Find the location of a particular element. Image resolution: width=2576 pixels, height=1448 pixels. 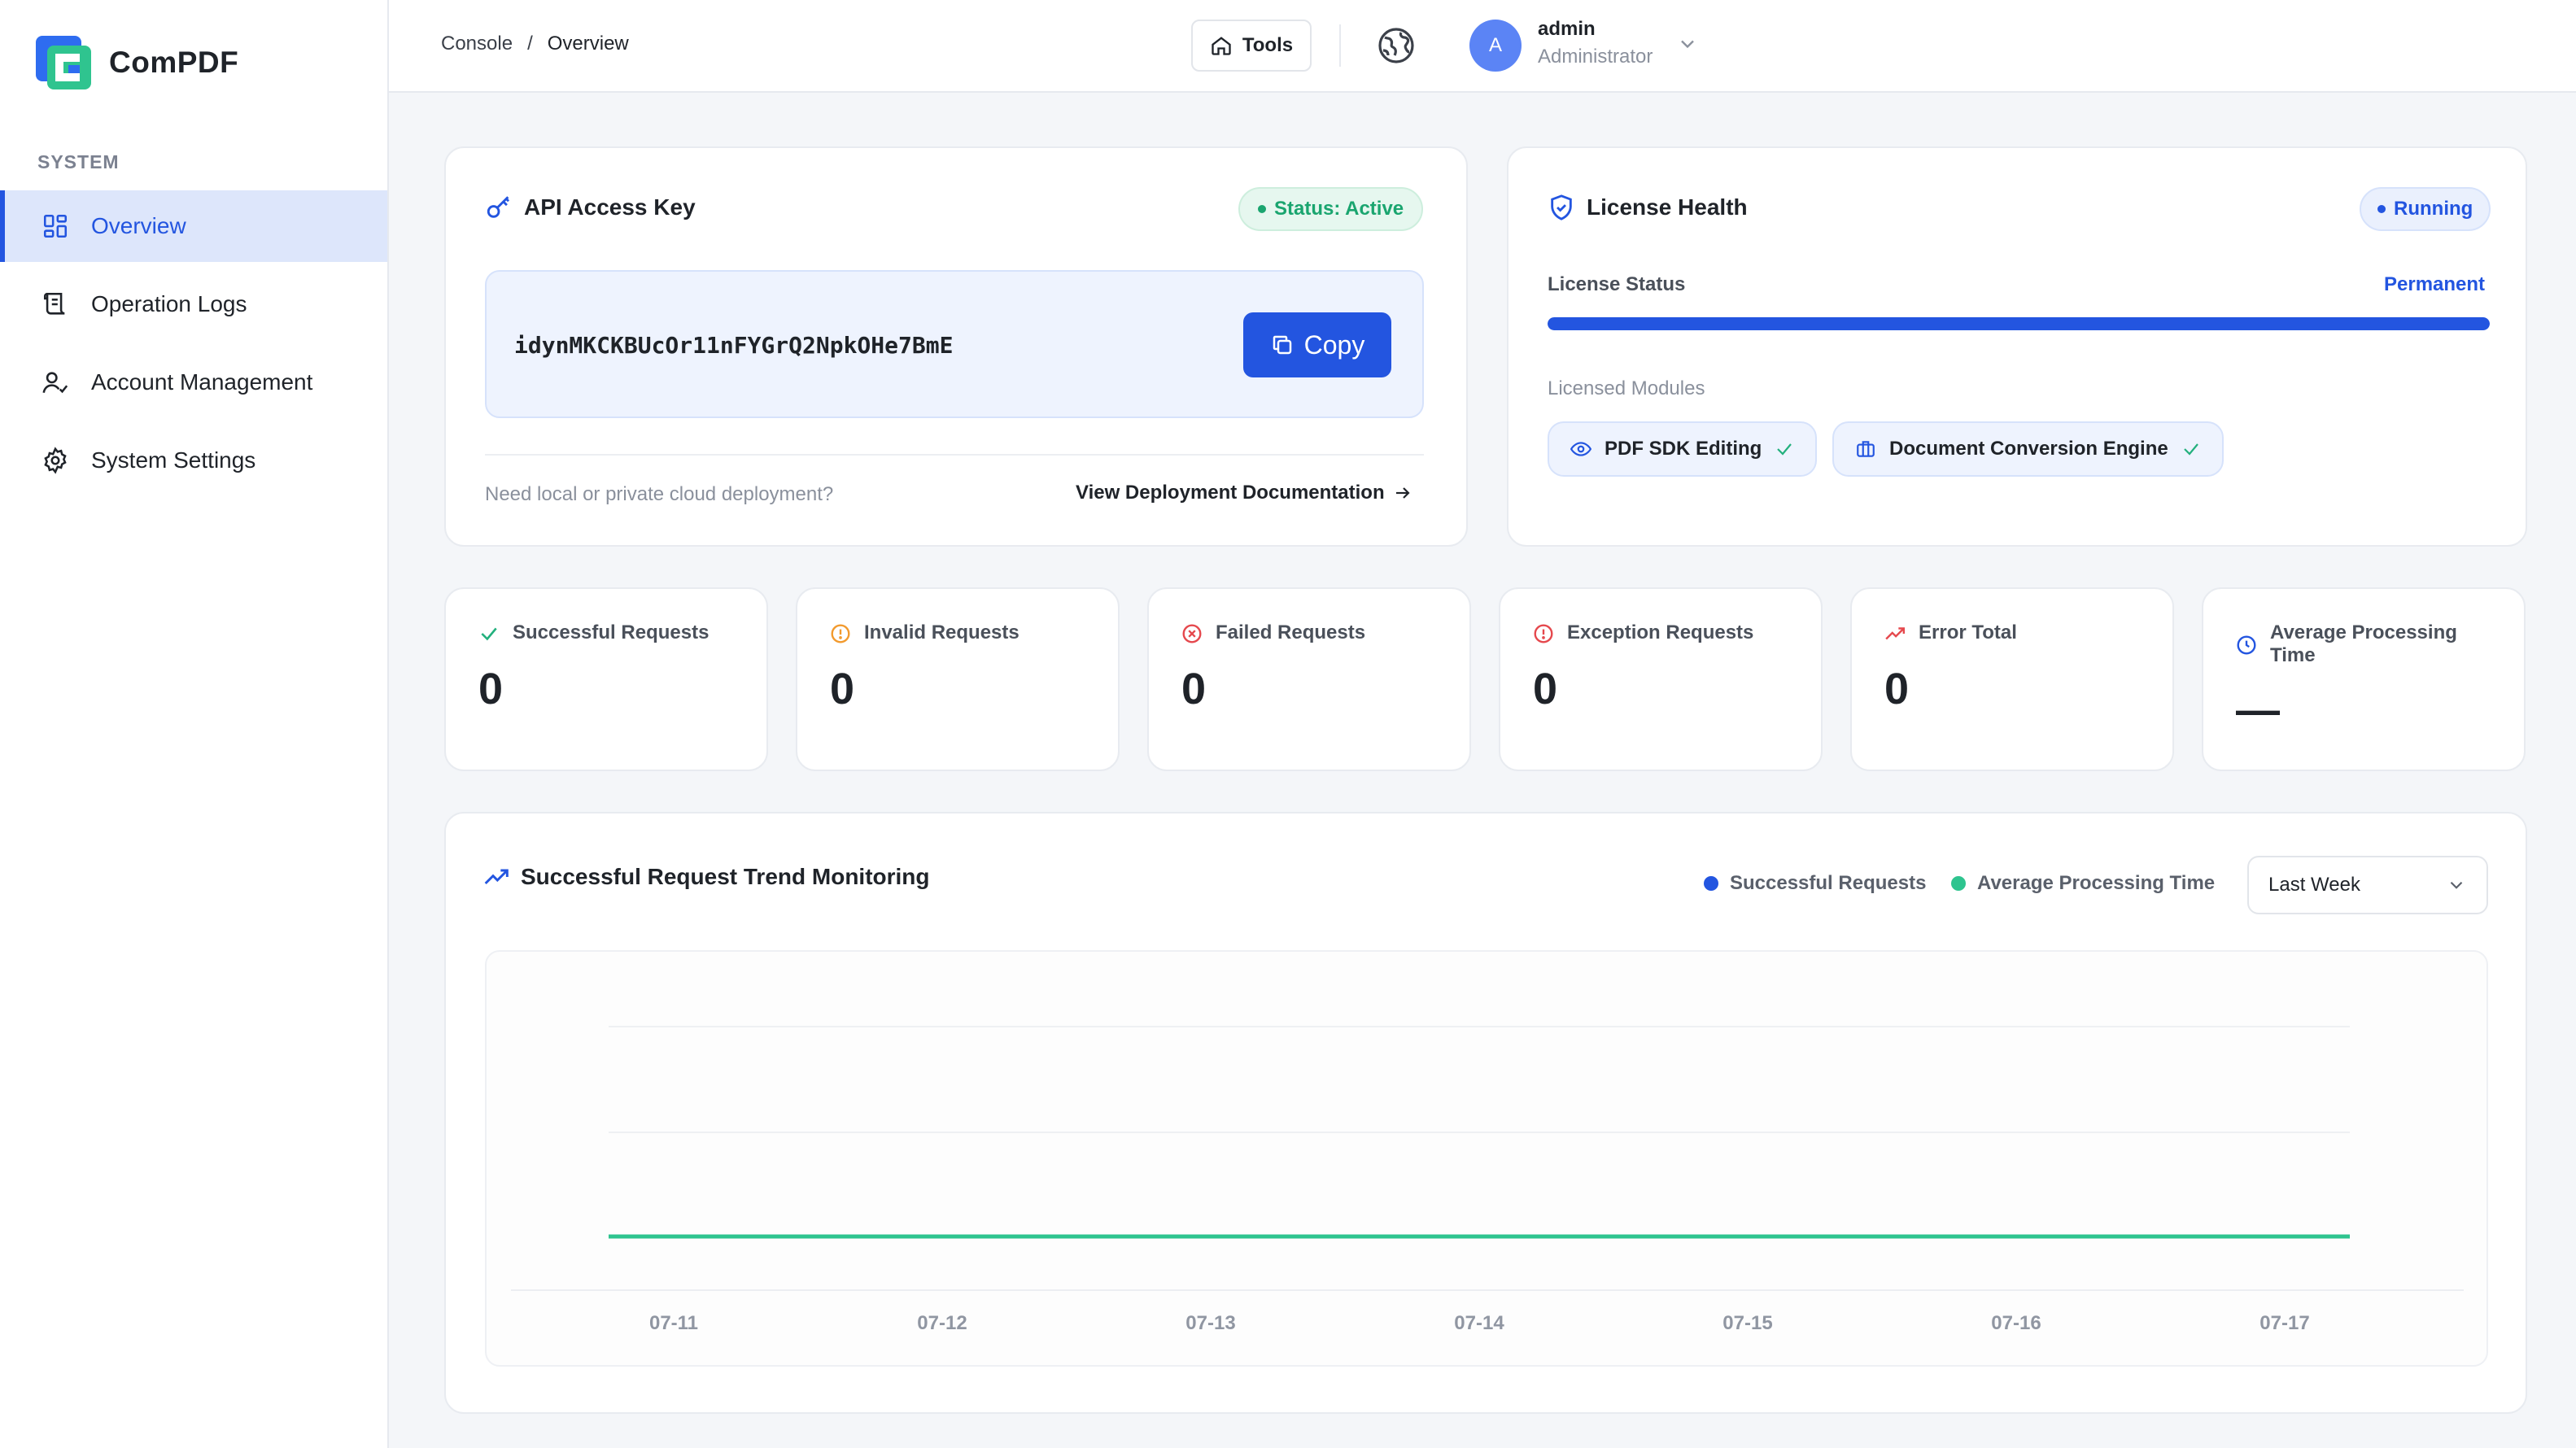

module-chip-document-conversion-engine: Document Conversion Engine is located at coordinates (2028, 449).